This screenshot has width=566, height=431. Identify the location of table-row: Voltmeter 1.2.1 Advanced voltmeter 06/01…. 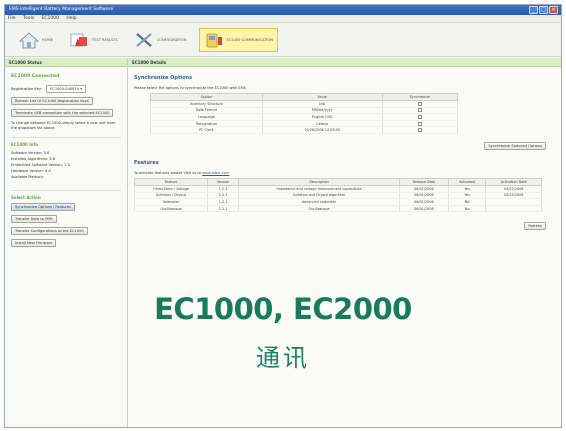
(337, 202).